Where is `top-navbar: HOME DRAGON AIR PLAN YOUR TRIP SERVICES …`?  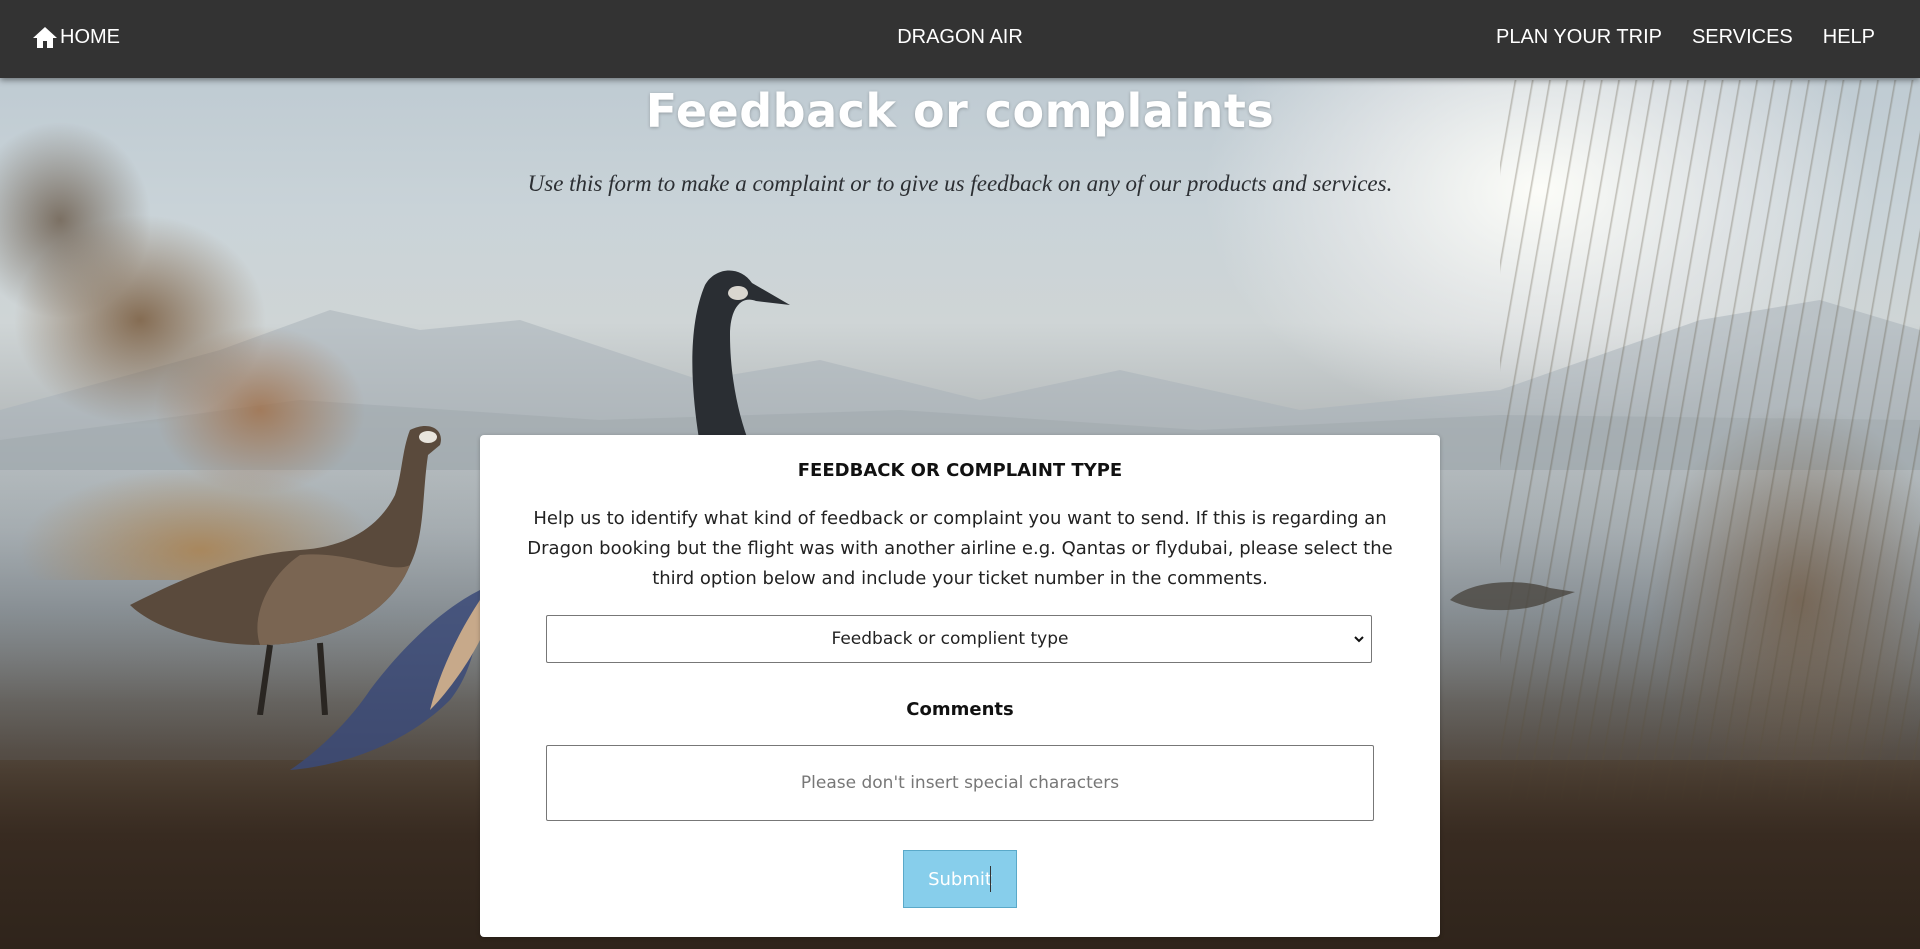
top-navbar: HOME DRAGON AIR PLAN YOUR TRIP SERVICES … is located at coordinates (960, 39).